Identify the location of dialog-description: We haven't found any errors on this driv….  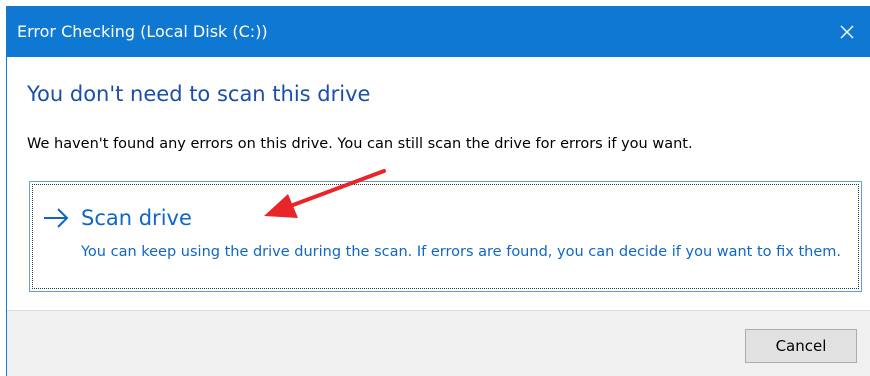
(360, 144).